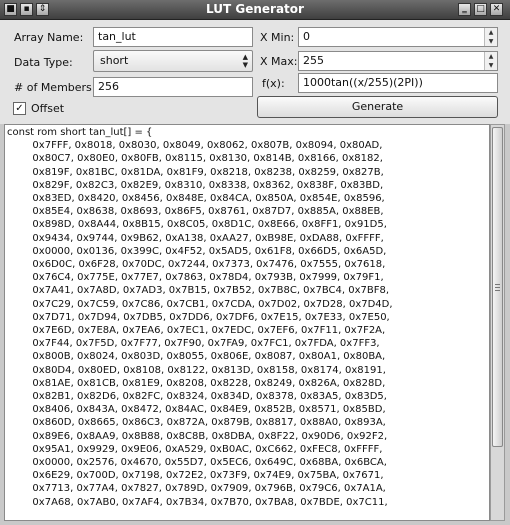 Image resolution: width=510 pixels, height=525 pixels. I want to click on offset-checkbox: ✓, so click(19, 108).